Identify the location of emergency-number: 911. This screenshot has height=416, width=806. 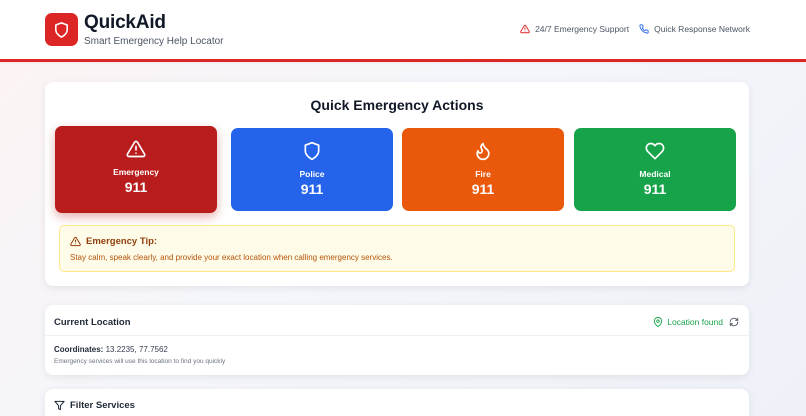
(136, 187).